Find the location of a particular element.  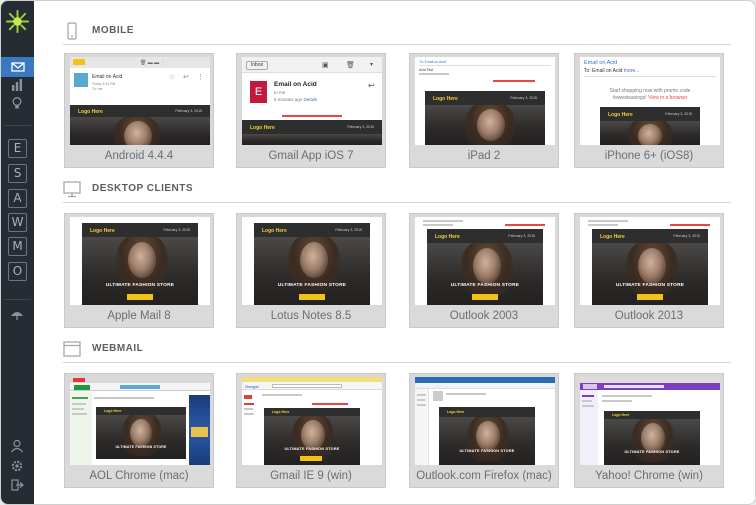

email-on-acid-logo-icon is located at coordinates (17, 21).